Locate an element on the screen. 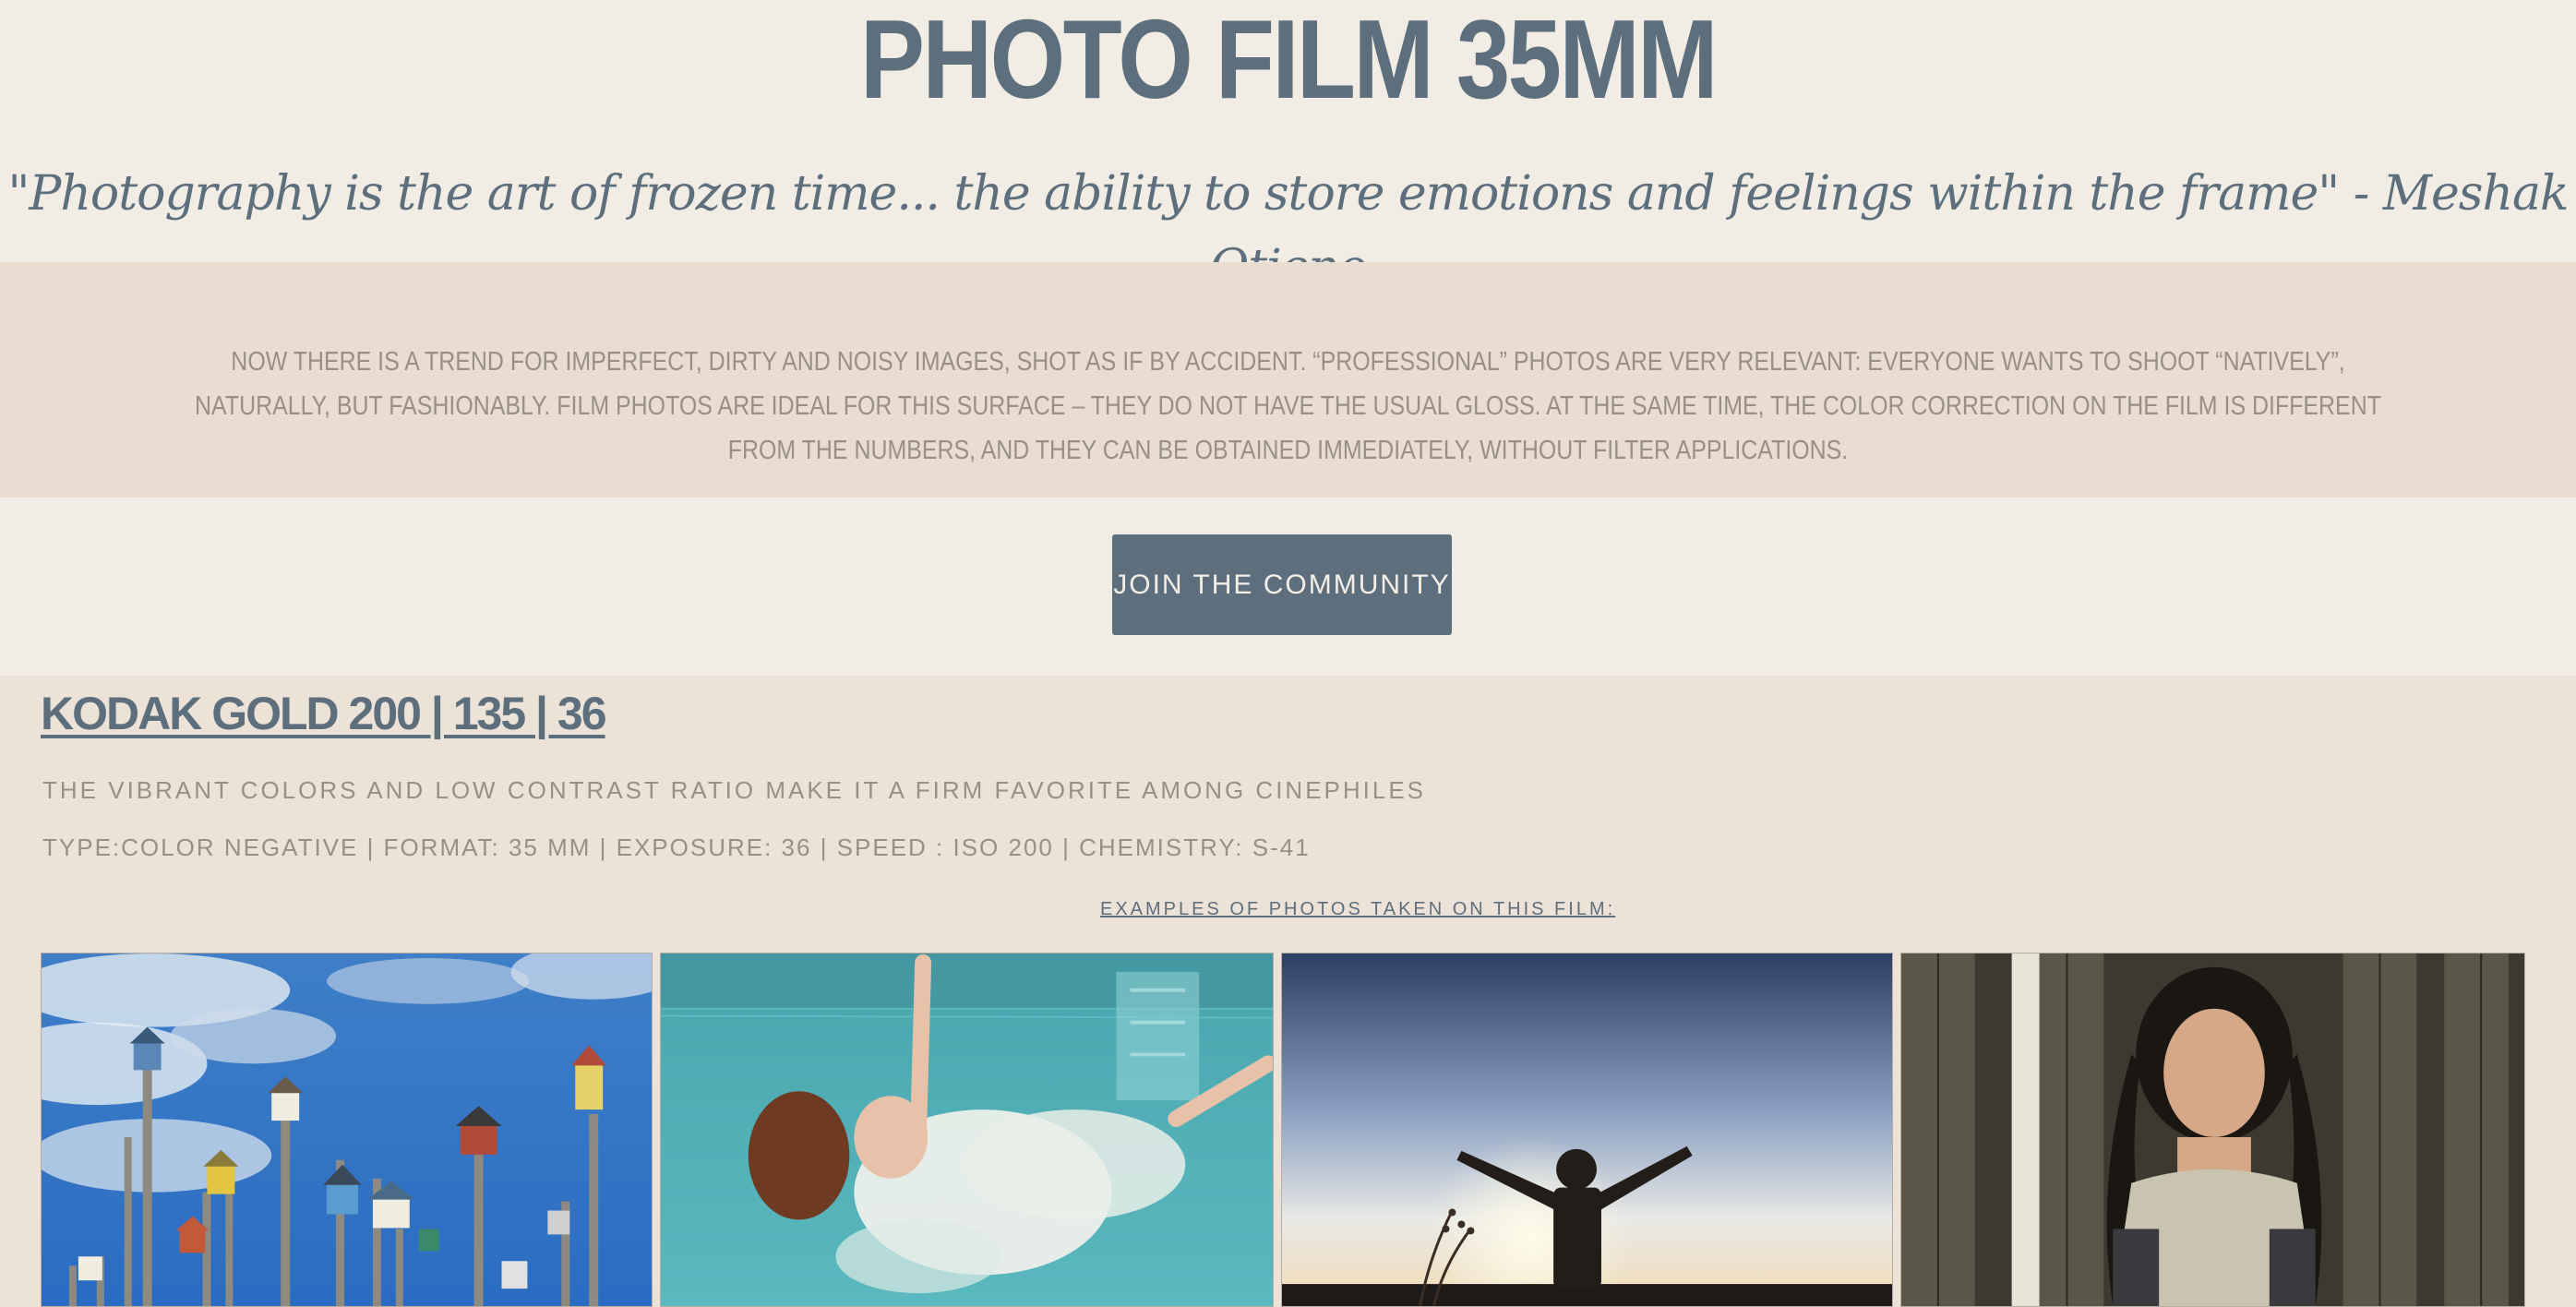 The image size is (2576, 1307). film-title-link: KODAK GOLD 200 | 135 | 36 is located at coordinates (324, 713).